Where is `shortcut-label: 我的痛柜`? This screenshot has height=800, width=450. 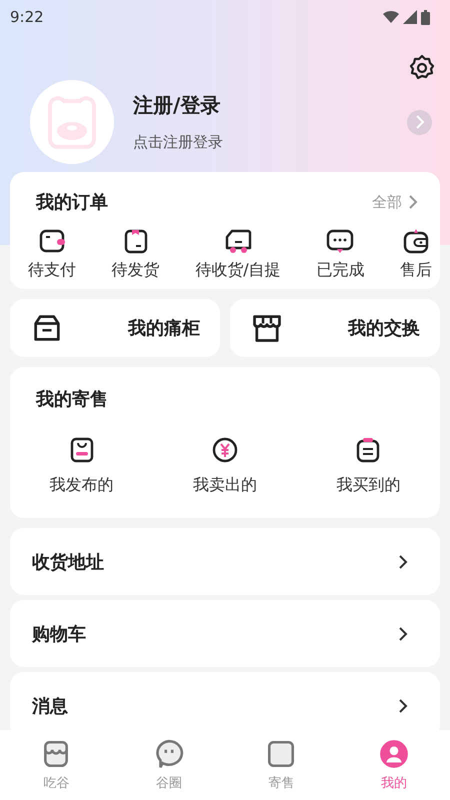
shortcut-label: 我的痛柜 is located at coordinates (164, 328).